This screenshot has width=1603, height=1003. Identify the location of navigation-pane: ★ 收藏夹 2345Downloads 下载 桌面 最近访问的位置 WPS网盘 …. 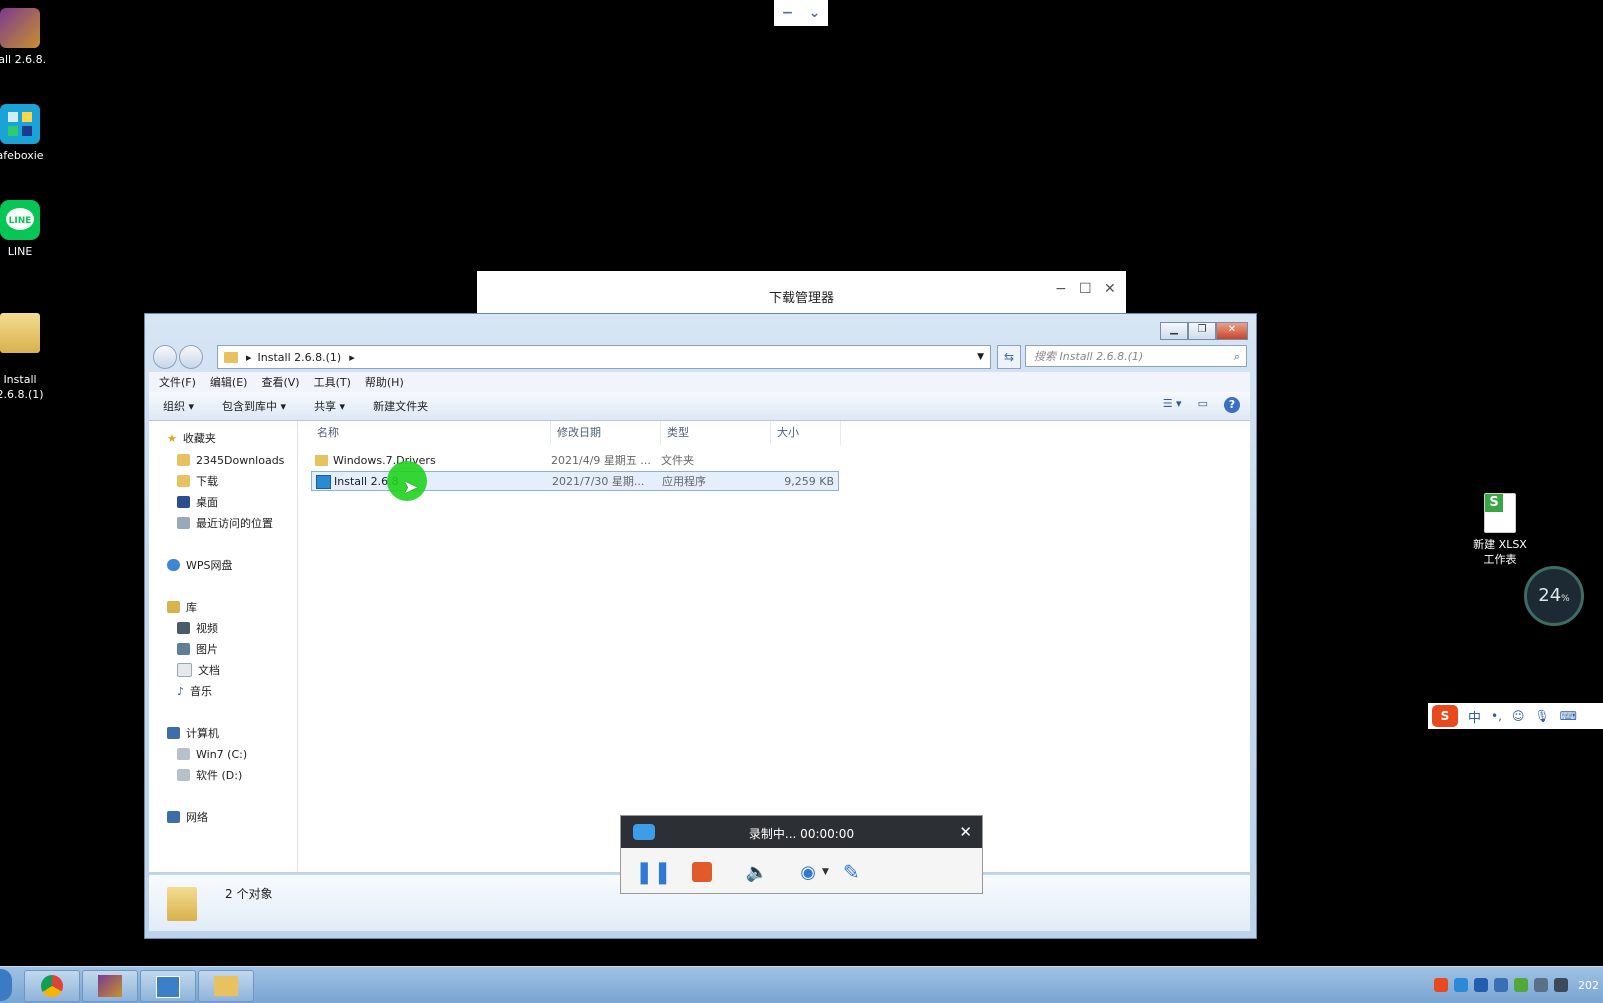
(223, 646).